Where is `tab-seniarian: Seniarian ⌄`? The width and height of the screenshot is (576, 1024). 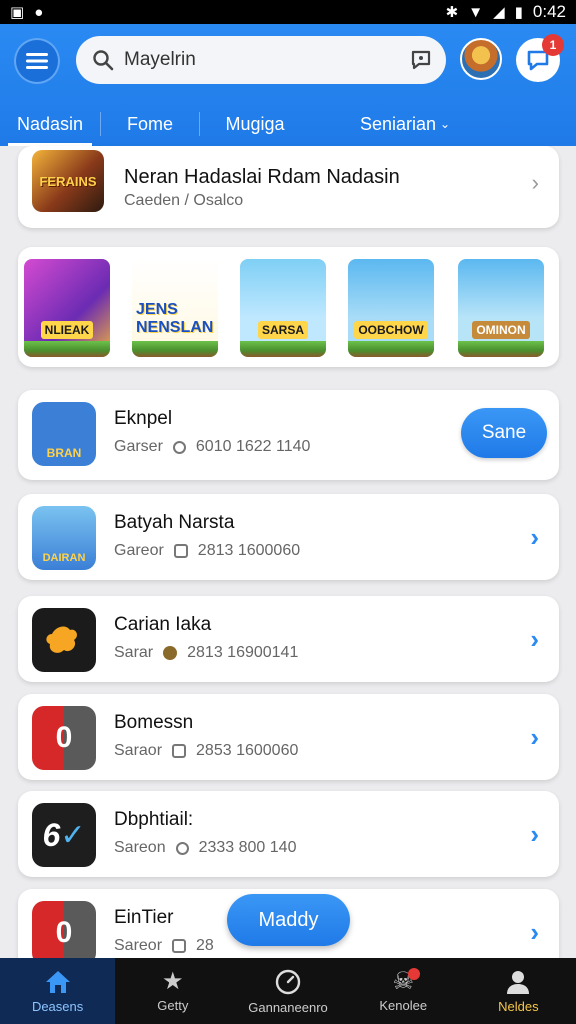 tab-seniarian: Seniarian ⌄ is located at coordinates (405, 124).